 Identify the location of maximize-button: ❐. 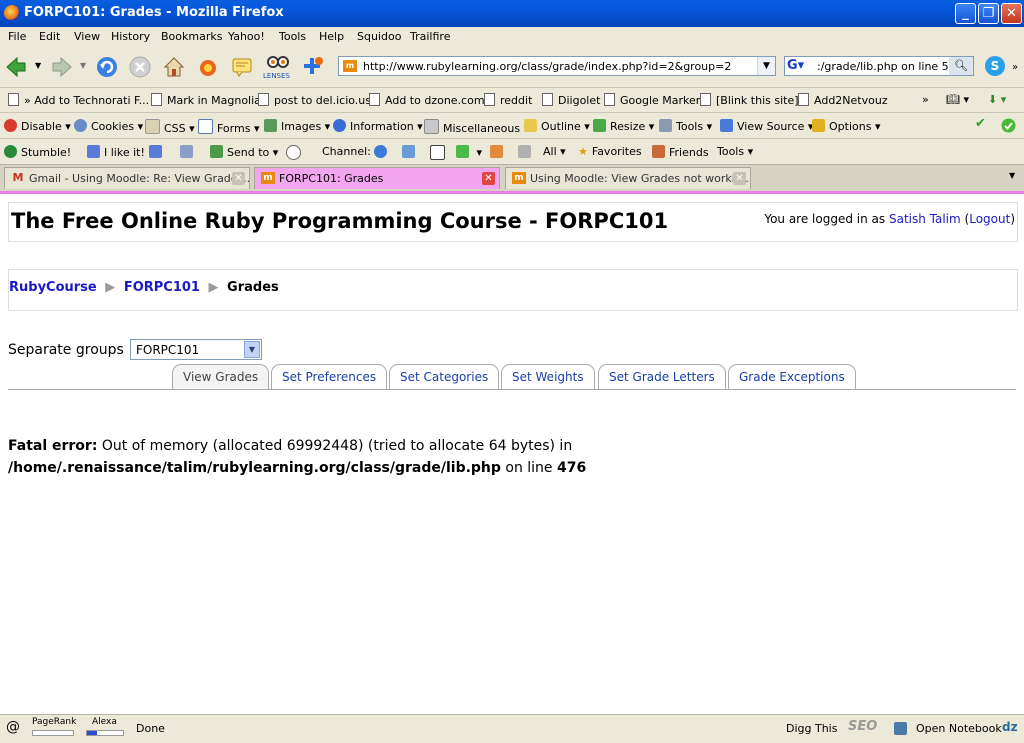
(988, 13).